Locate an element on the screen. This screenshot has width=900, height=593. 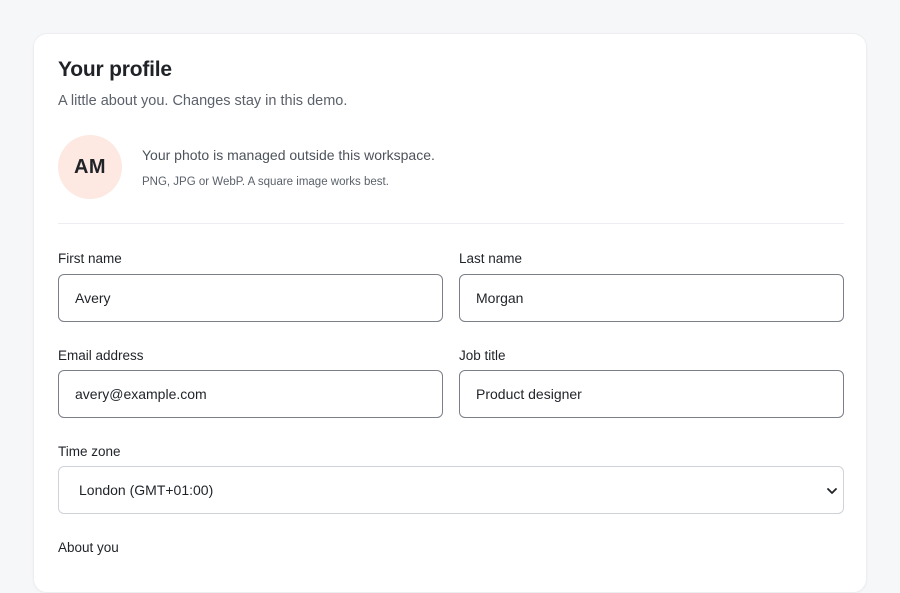
time-zone-select: London (GMT+01:00) is located at coordinates (451, 490).